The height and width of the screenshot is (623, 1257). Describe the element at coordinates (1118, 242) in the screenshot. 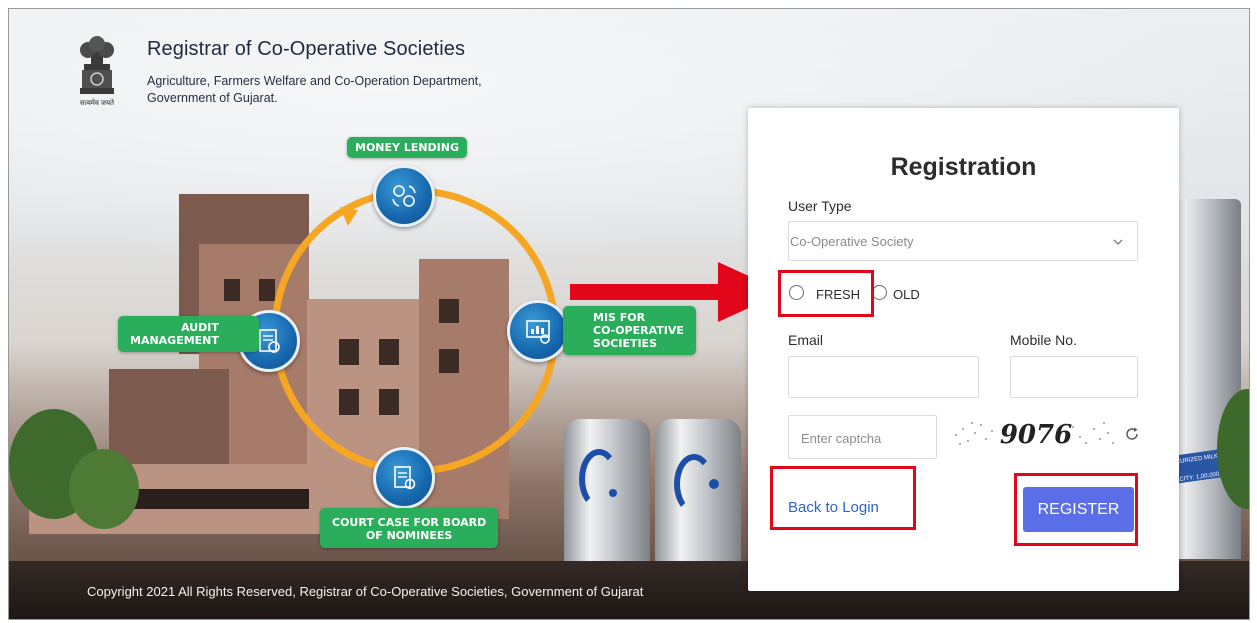

I see `chevron-down-icon` at that location.